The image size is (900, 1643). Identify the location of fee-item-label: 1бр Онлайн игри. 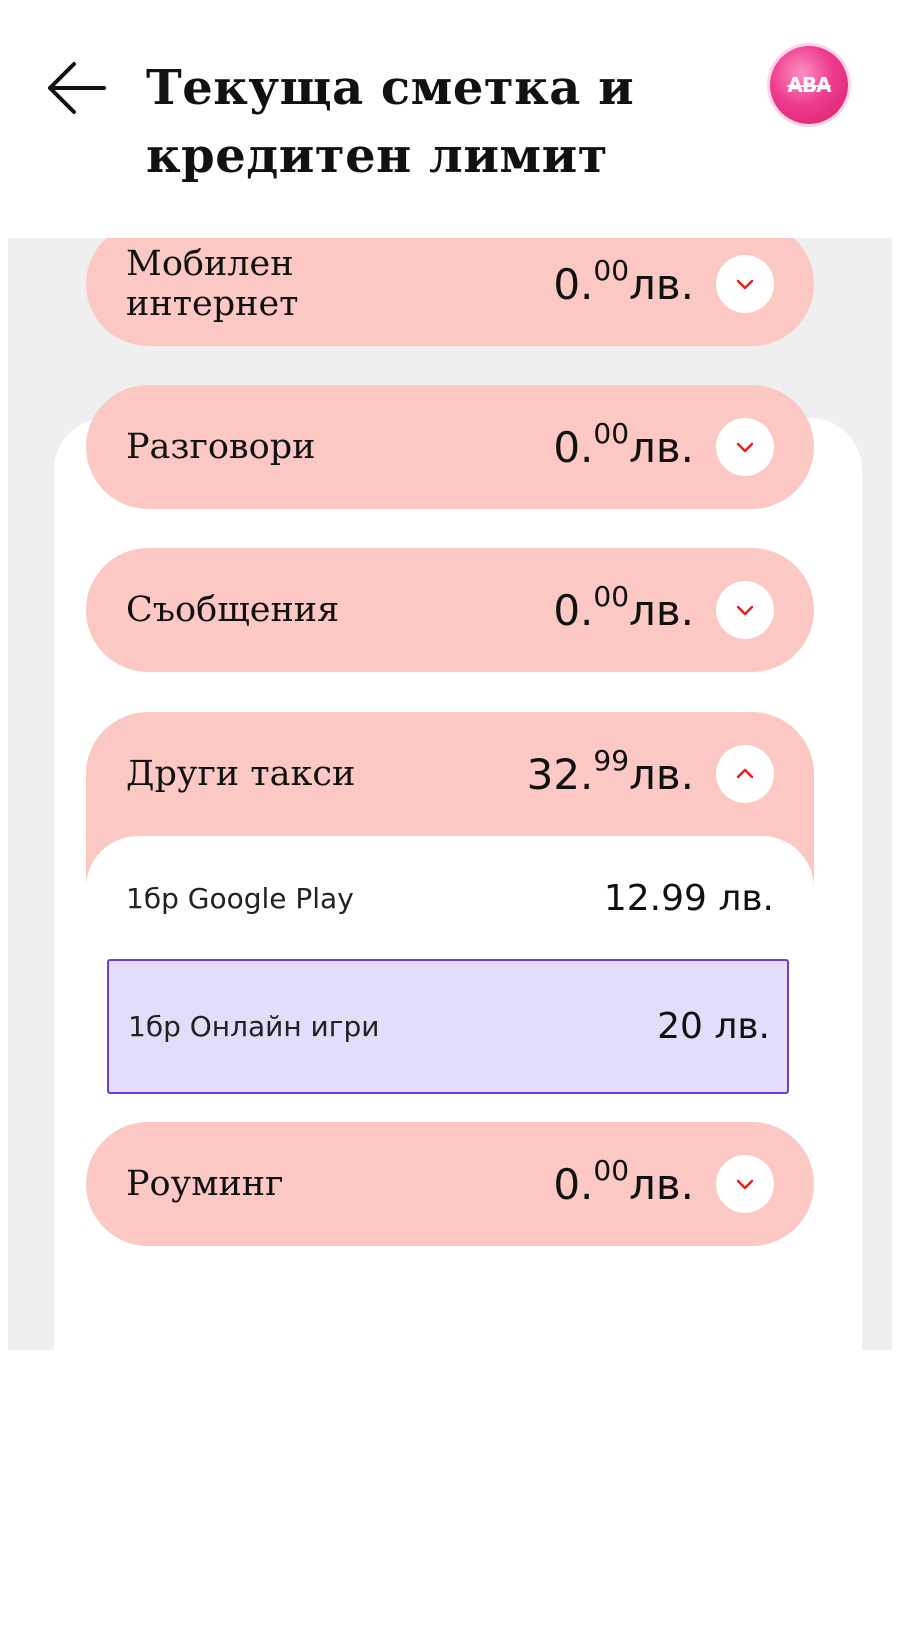
(254, 1026).